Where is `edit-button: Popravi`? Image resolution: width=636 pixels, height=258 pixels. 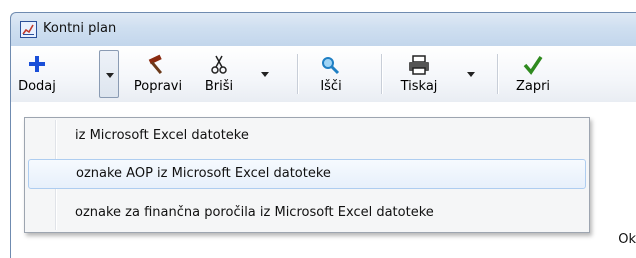
edit-button: Popravi is located at coordinates (158, 74).